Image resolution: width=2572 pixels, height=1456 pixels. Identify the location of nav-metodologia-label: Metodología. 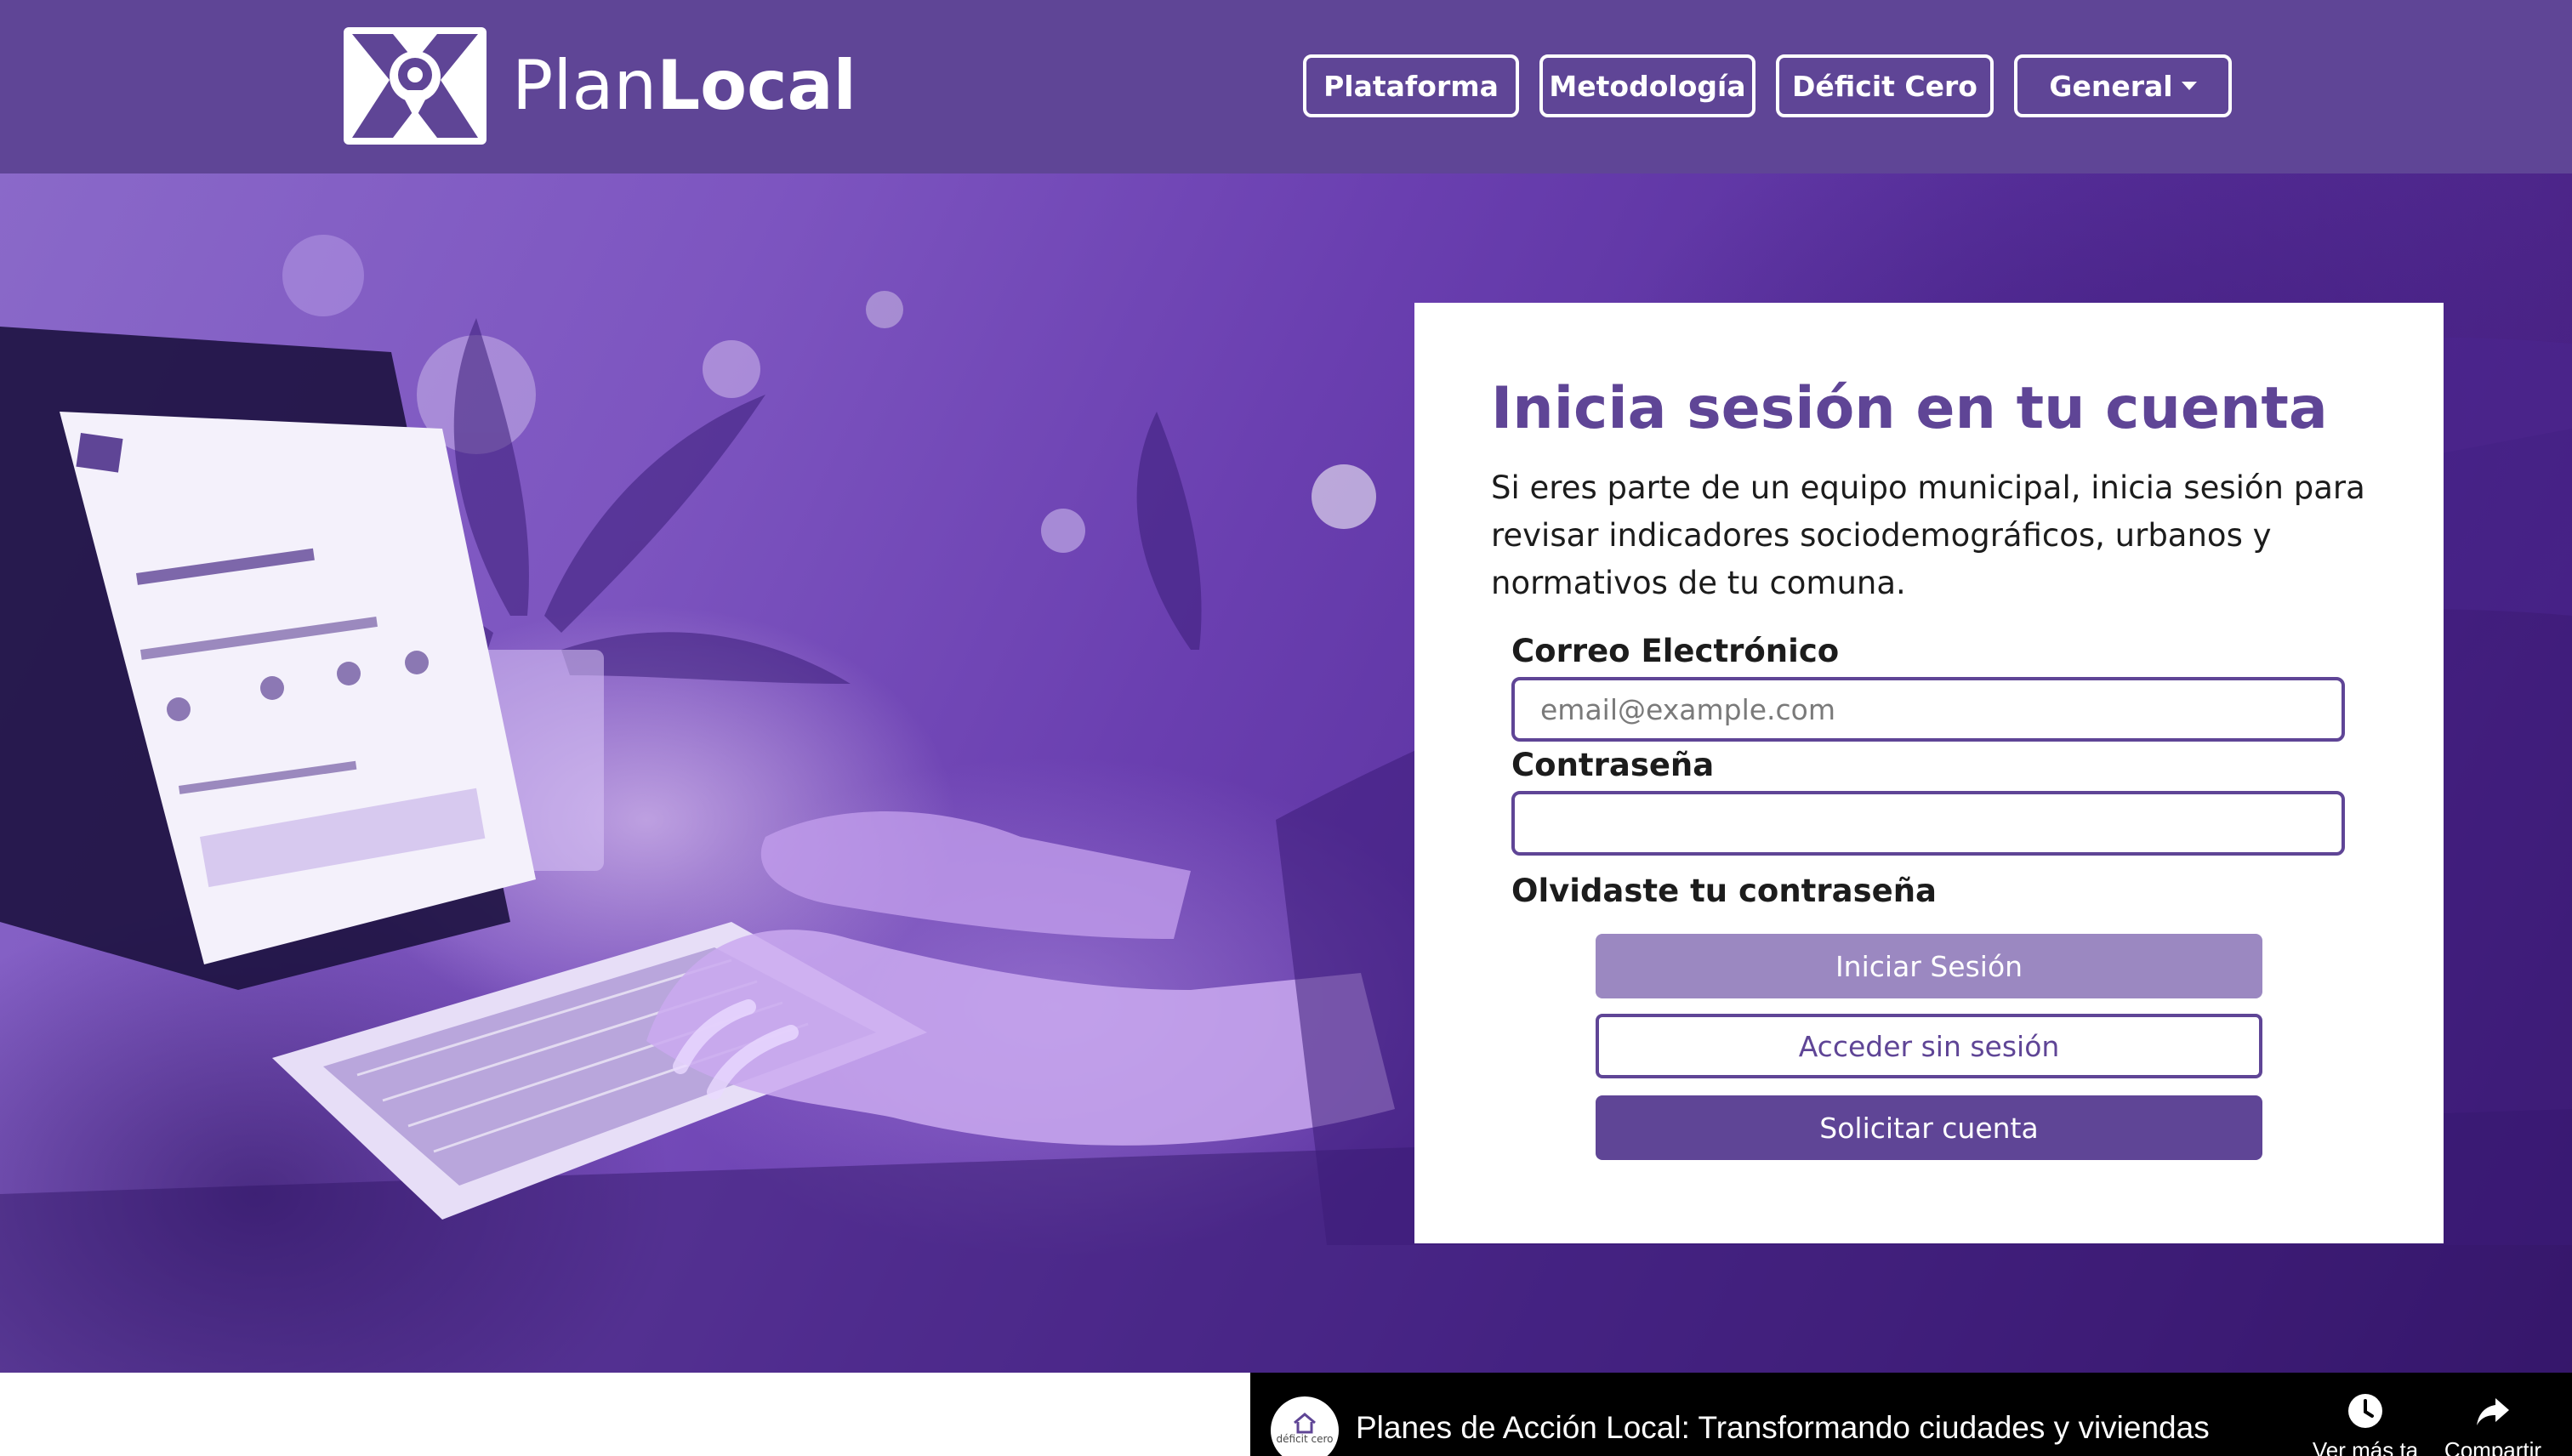
(1648, 86).